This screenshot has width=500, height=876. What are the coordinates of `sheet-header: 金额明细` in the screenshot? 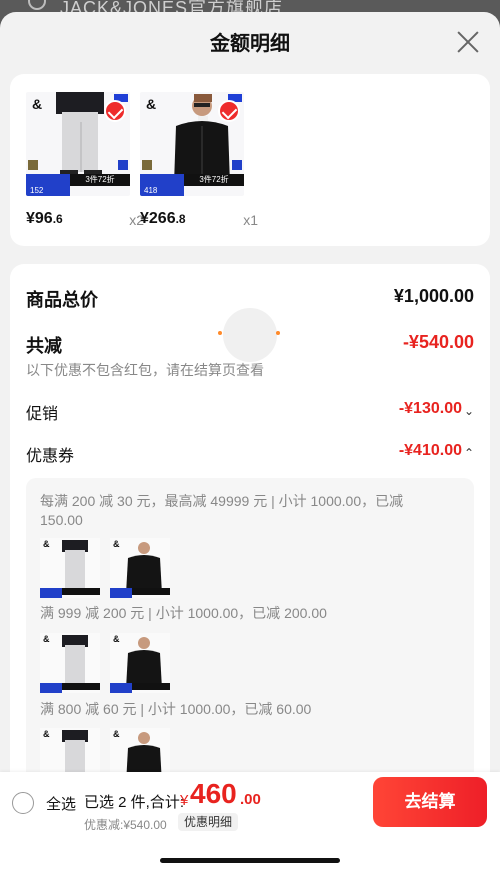 It's located at (250, 43).